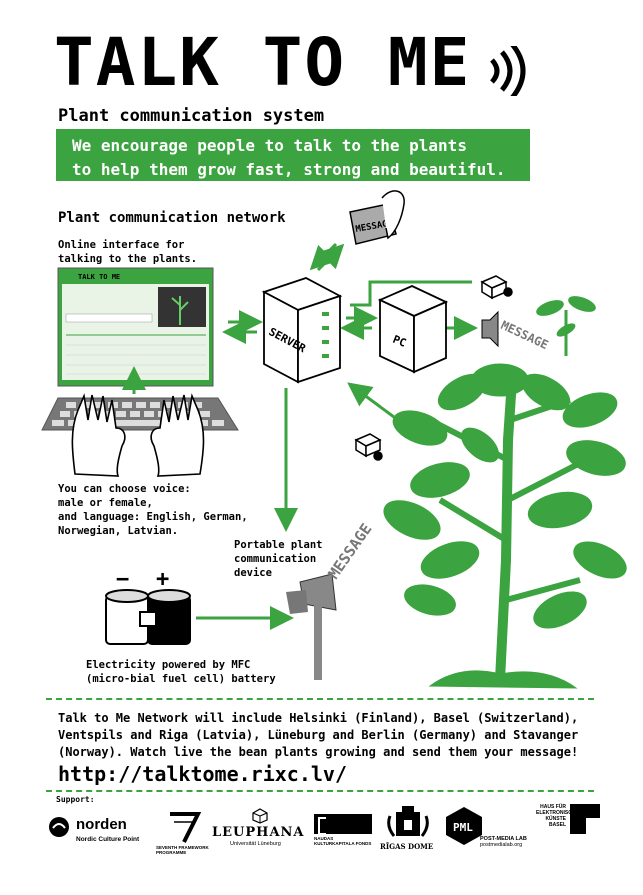 This screenshot has height=895, width=643. Describe the element at coordinates (320, 791) in the screenshot. I see `dashed-divider-bottom` at that location.